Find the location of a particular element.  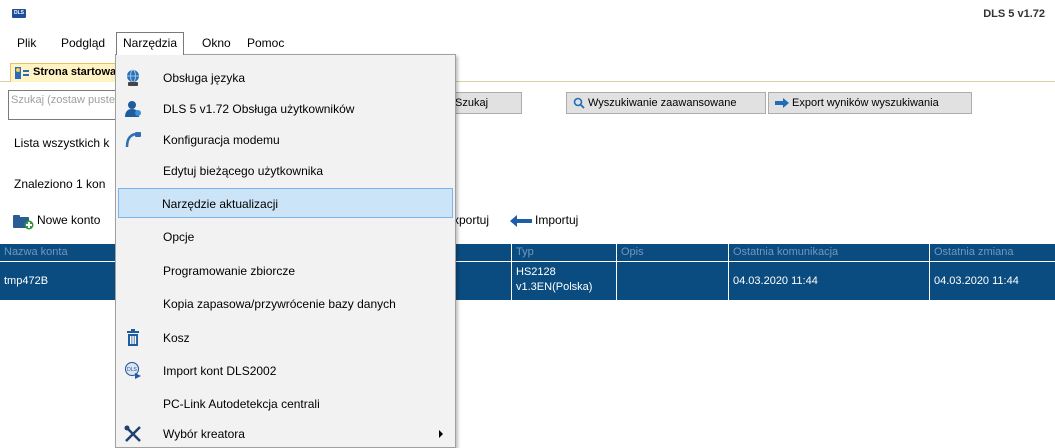

menu-bar: Plik Podgląd Narzędzia Okno Pomoc is located at coordinates (200, 43).